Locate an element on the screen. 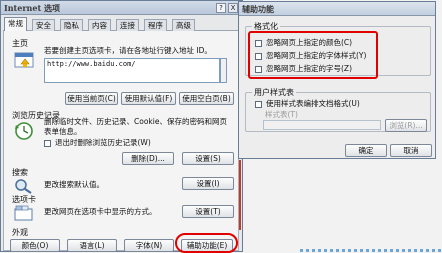 The width and height of the screenshot is (442, 253). stylesheet-group-title: 用户样式表 is located at coordinates (274, 92).